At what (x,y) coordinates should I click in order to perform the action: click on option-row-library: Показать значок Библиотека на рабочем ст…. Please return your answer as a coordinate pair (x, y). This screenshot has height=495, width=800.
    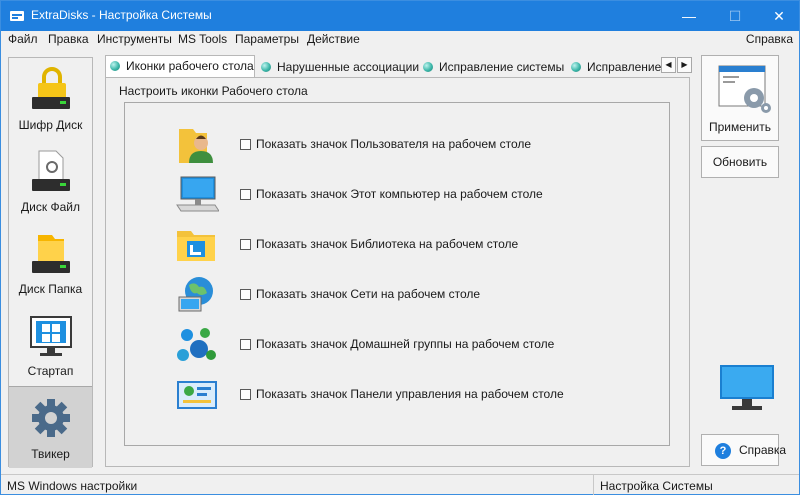
    Looking at the image, I should click on (415, 245).